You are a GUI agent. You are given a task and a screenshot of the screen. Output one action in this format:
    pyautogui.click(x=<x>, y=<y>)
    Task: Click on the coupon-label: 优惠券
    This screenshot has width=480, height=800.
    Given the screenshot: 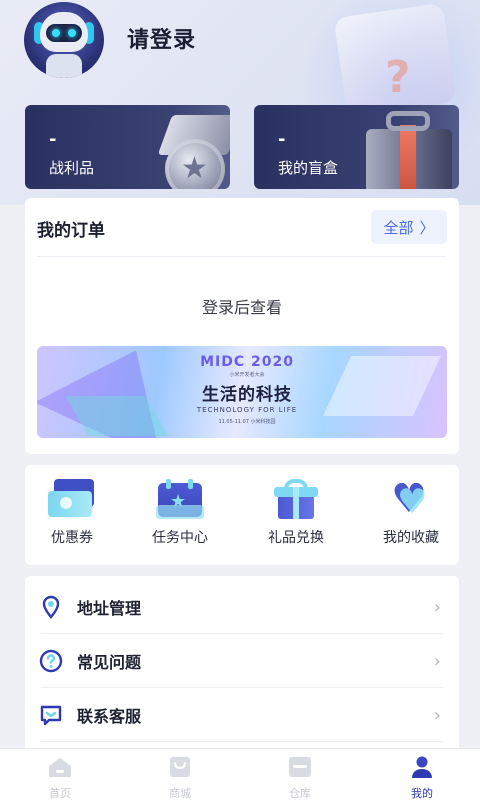 What is the action you would take?
    pyautogui.click(x=72, y=538)
    